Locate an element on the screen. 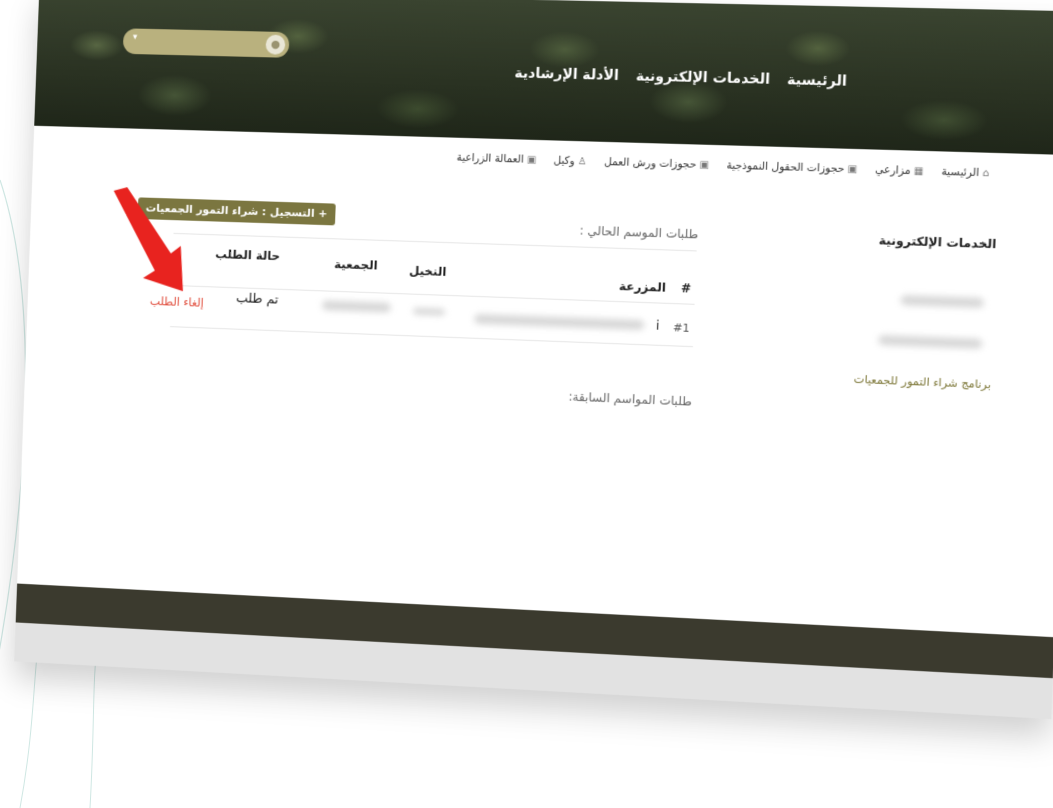 The height and width of the screenshot is (808, 1053). nav-item-e-services: الخدمات الإلكترونية is located at coordinates (702, 77).